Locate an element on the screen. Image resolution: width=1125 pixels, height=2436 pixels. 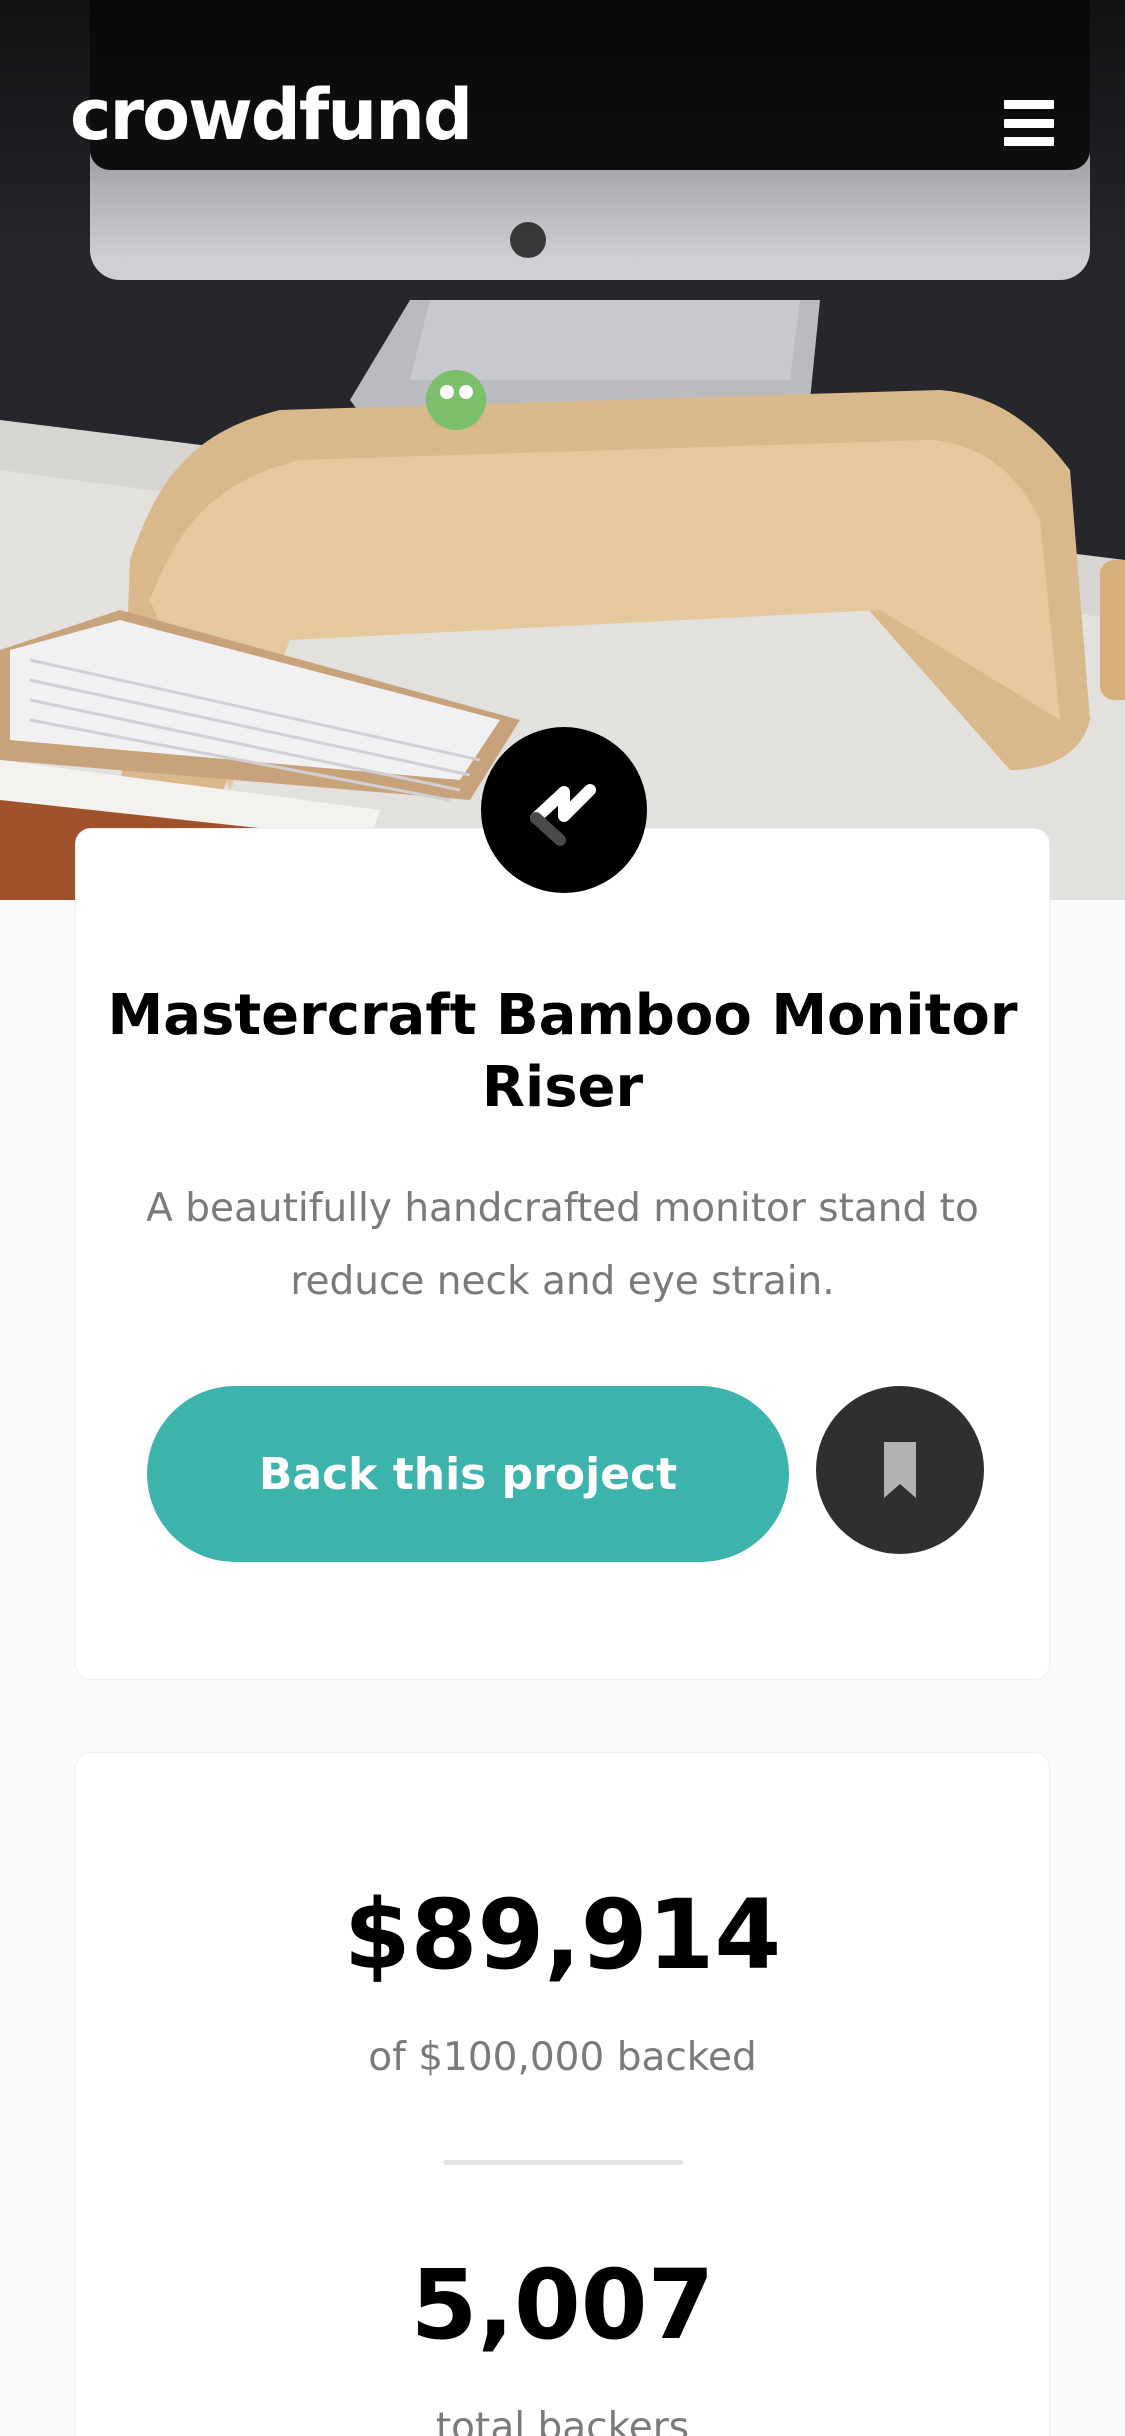
project-title: Mastercraft Bamboo Monitor Riser is located at coordinates (562, 1051).